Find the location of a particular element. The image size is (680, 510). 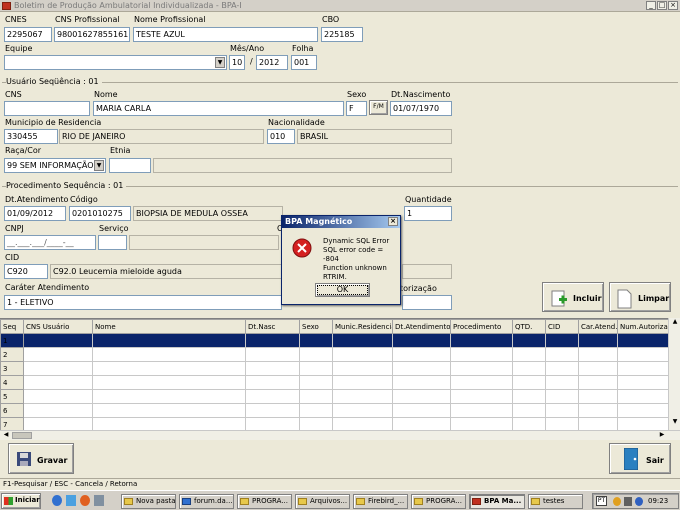

codigo-field: 0201010275 is located at coordinates (100, 213).